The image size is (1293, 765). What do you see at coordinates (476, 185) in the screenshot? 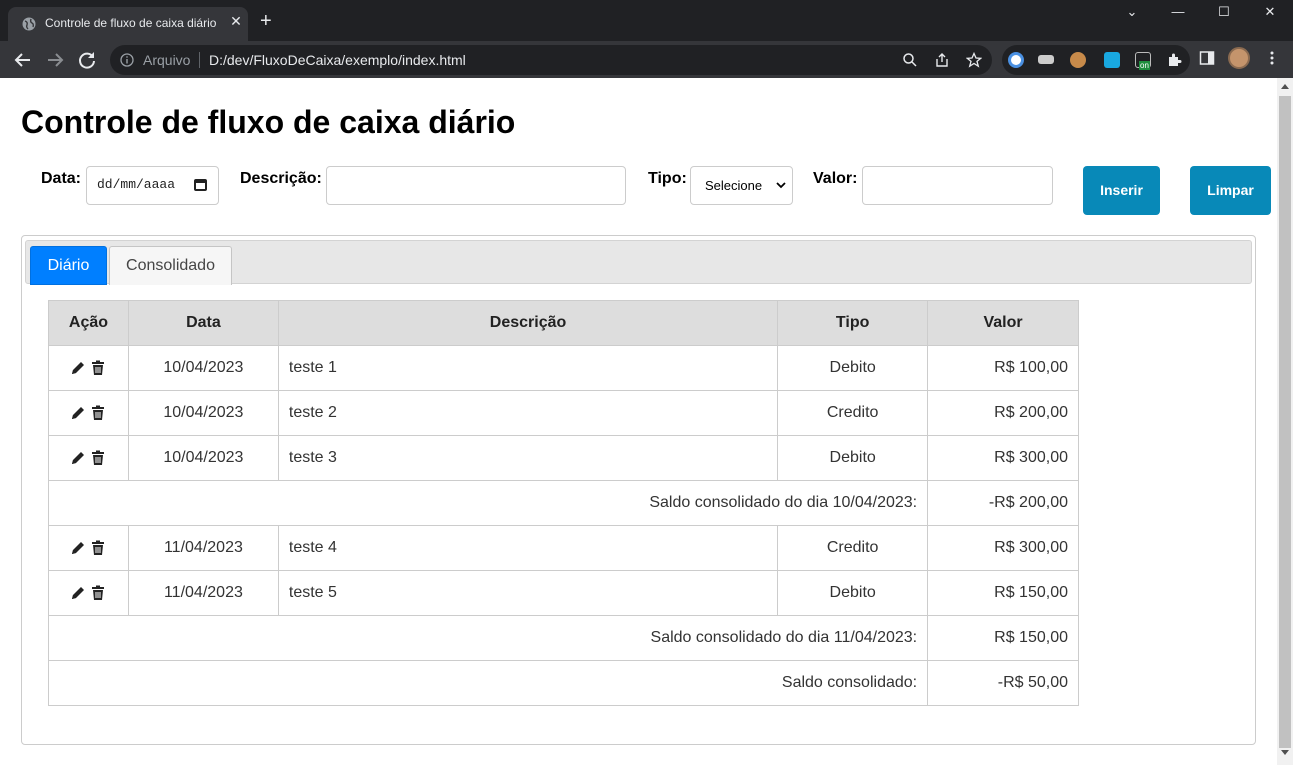
I see `descricao-input` at bounding box center [476, 185].